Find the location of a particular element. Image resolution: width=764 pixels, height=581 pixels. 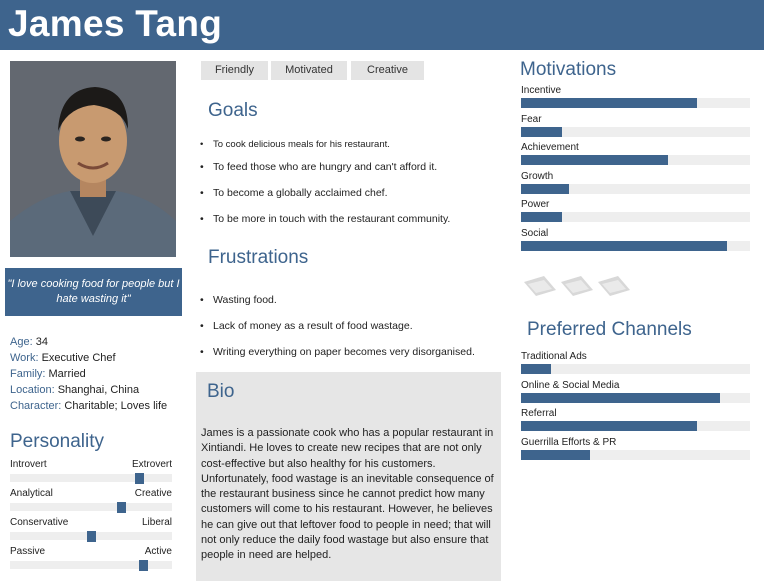

motivation-label: Growth is located at coordinates (537, 176).